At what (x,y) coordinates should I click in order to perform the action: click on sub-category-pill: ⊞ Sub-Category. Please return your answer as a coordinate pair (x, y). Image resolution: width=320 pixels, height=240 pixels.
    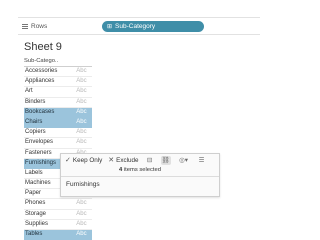
    Looking at the image, I should click on (153, 26).